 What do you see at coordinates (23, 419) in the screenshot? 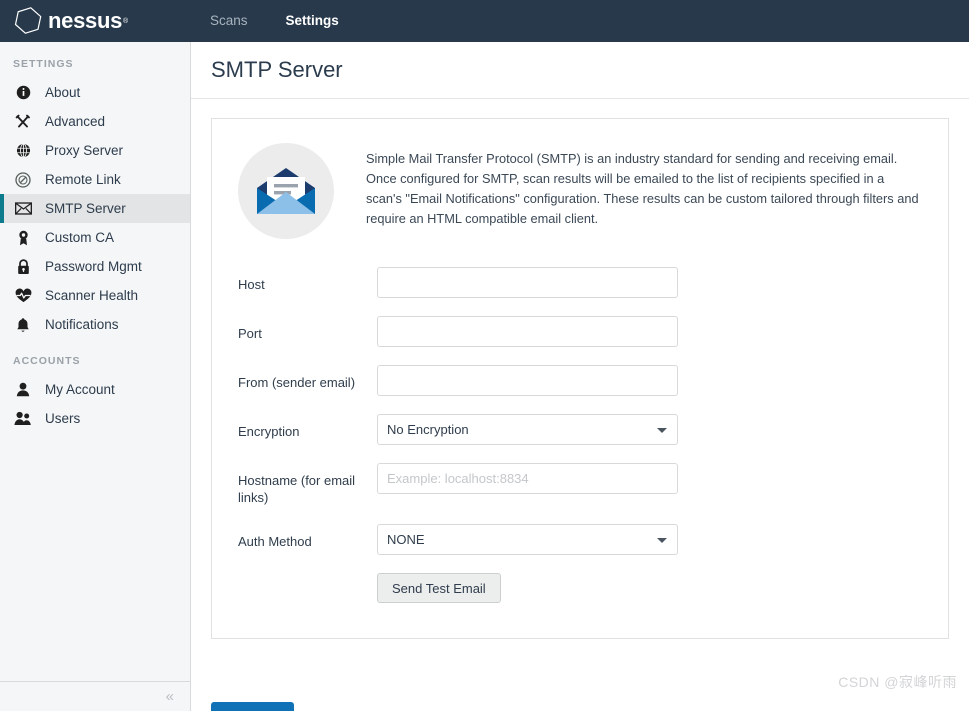
I see `users-icon` at bounding box center [23, 419].